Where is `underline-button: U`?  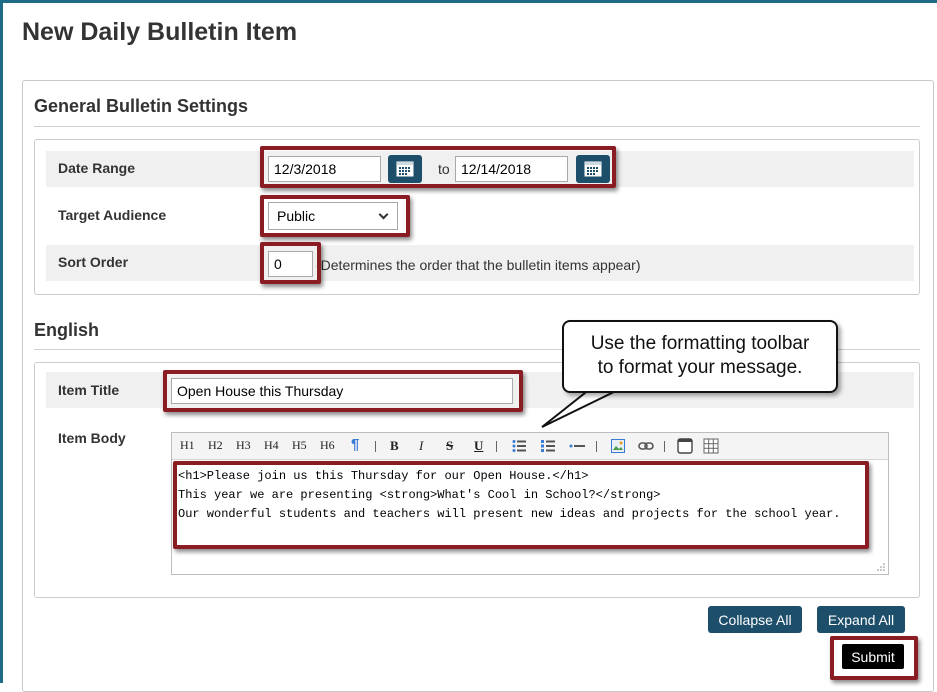
underline-button: U is located at coordinates (478, 446).